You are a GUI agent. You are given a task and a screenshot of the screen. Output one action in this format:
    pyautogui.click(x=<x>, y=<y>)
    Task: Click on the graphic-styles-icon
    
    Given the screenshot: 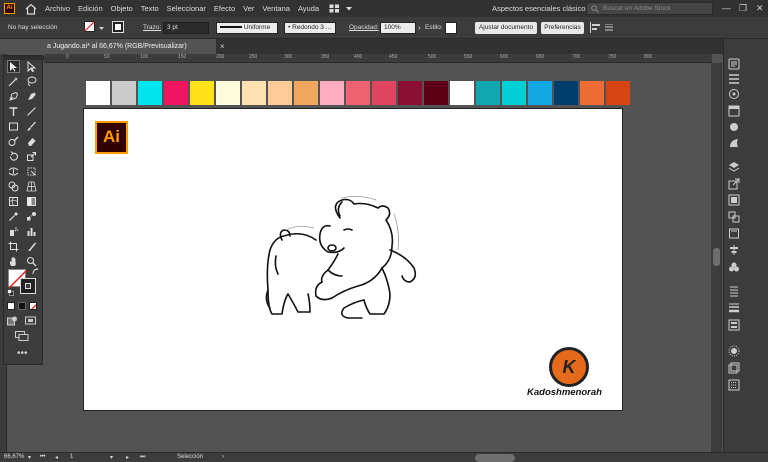 What is the action you would take?
    pyautogui.click(x=734, y=267)
    